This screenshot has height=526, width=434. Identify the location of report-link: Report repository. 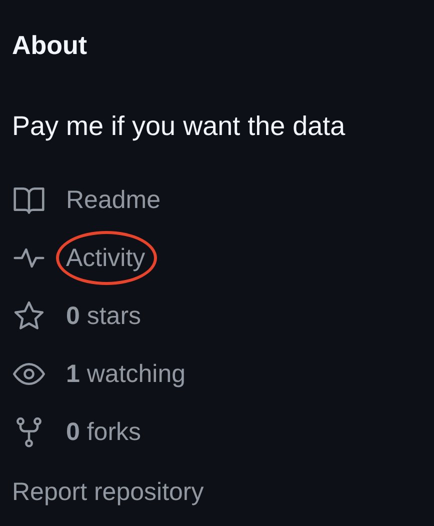
(108, 492).